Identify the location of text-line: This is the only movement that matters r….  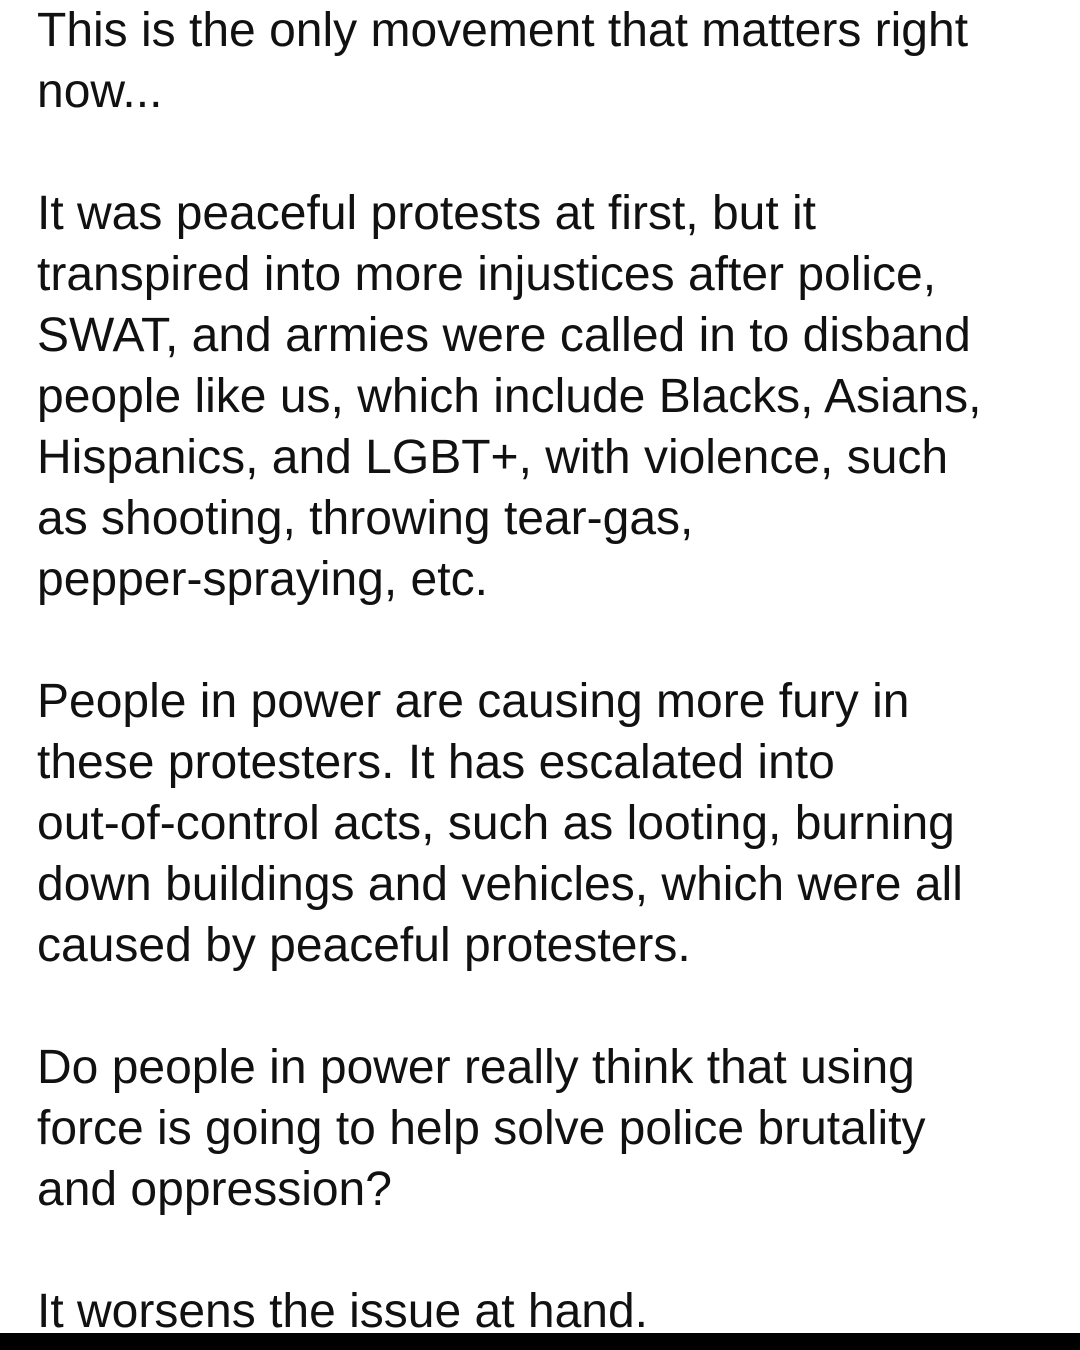
(503, 30).